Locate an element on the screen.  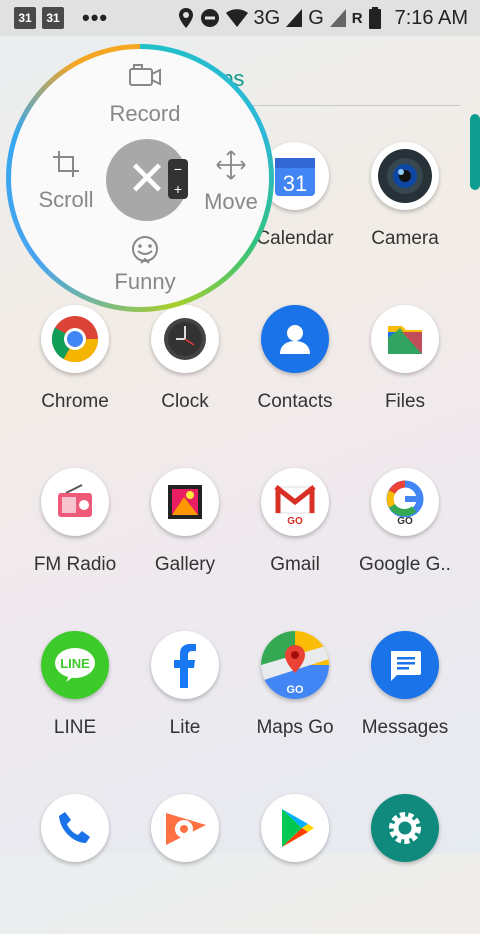
crop-icon is located at coordinates (66, 164).